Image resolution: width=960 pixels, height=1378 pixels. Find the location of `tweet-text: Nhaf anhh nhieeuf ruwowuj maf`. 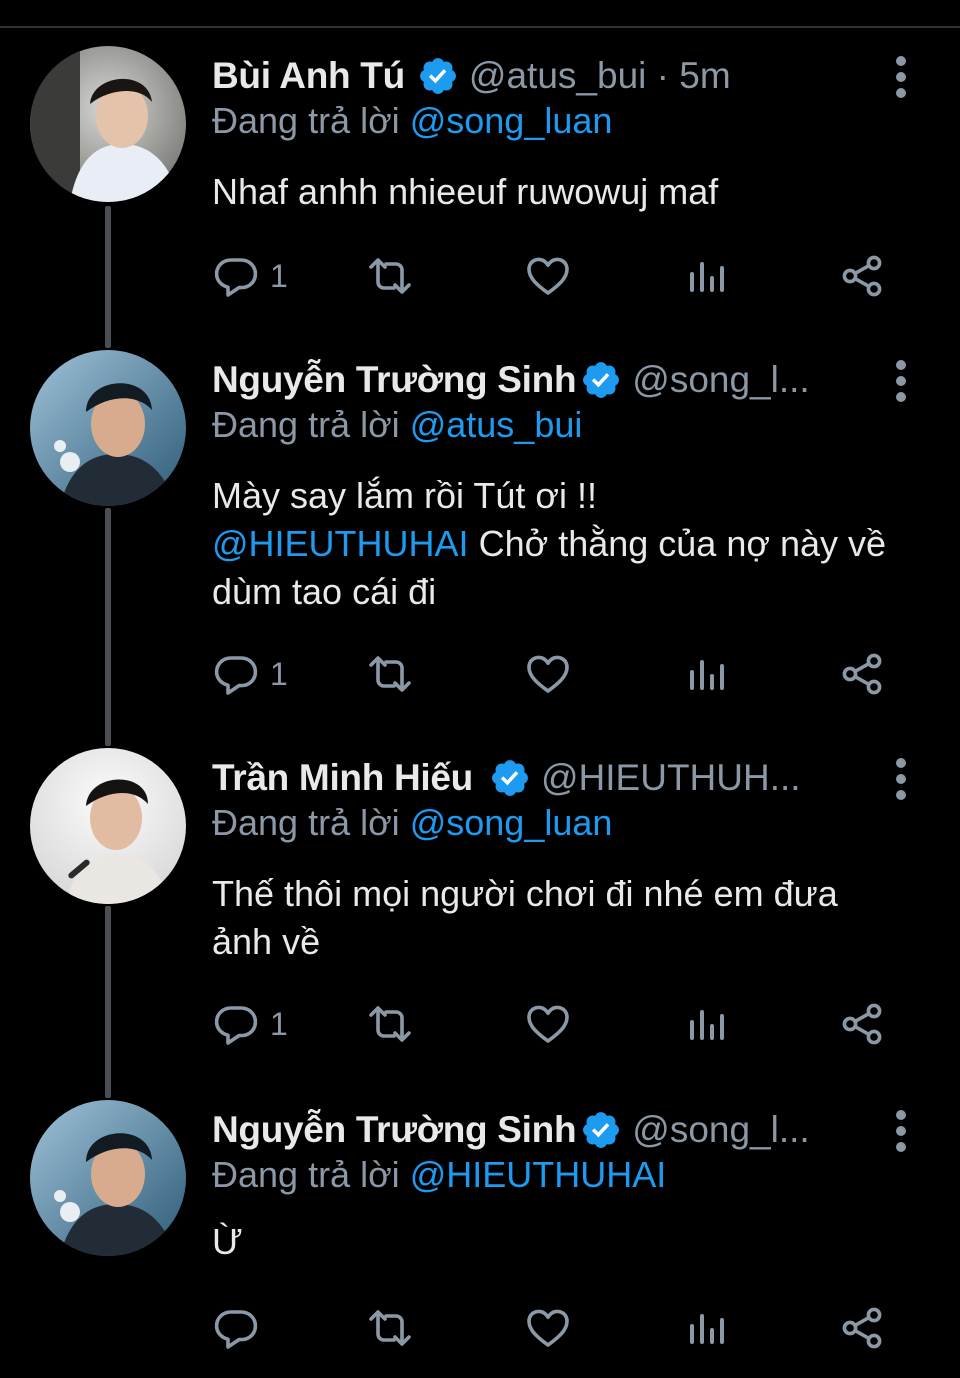

tweet-text: Nhaf anhh nhieeuf ruwowuj maf is located at coordinates (572, 192).